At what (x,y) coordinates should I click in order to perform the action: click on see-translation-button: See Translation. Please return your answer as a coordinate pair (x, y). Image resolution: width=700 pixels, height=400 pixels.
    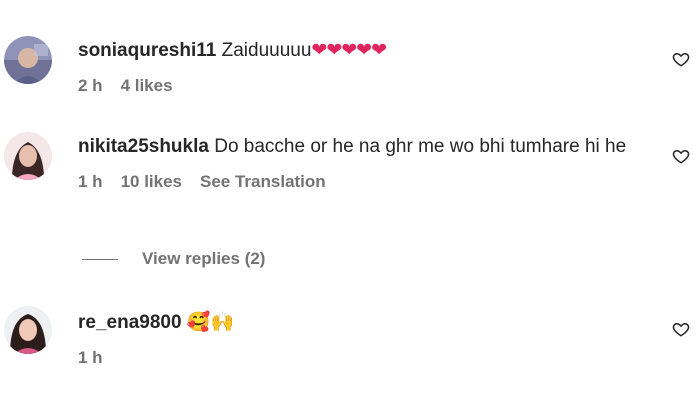
    Looking at the image, I should click on (263, 182).